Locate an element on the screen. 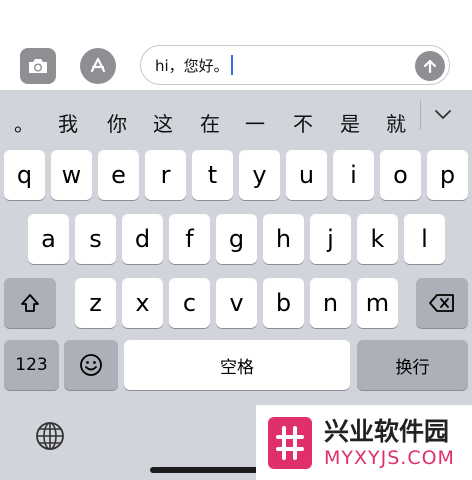 This screenshot has width=472, height=480. key-p: p is located at coordinates (447, 175).